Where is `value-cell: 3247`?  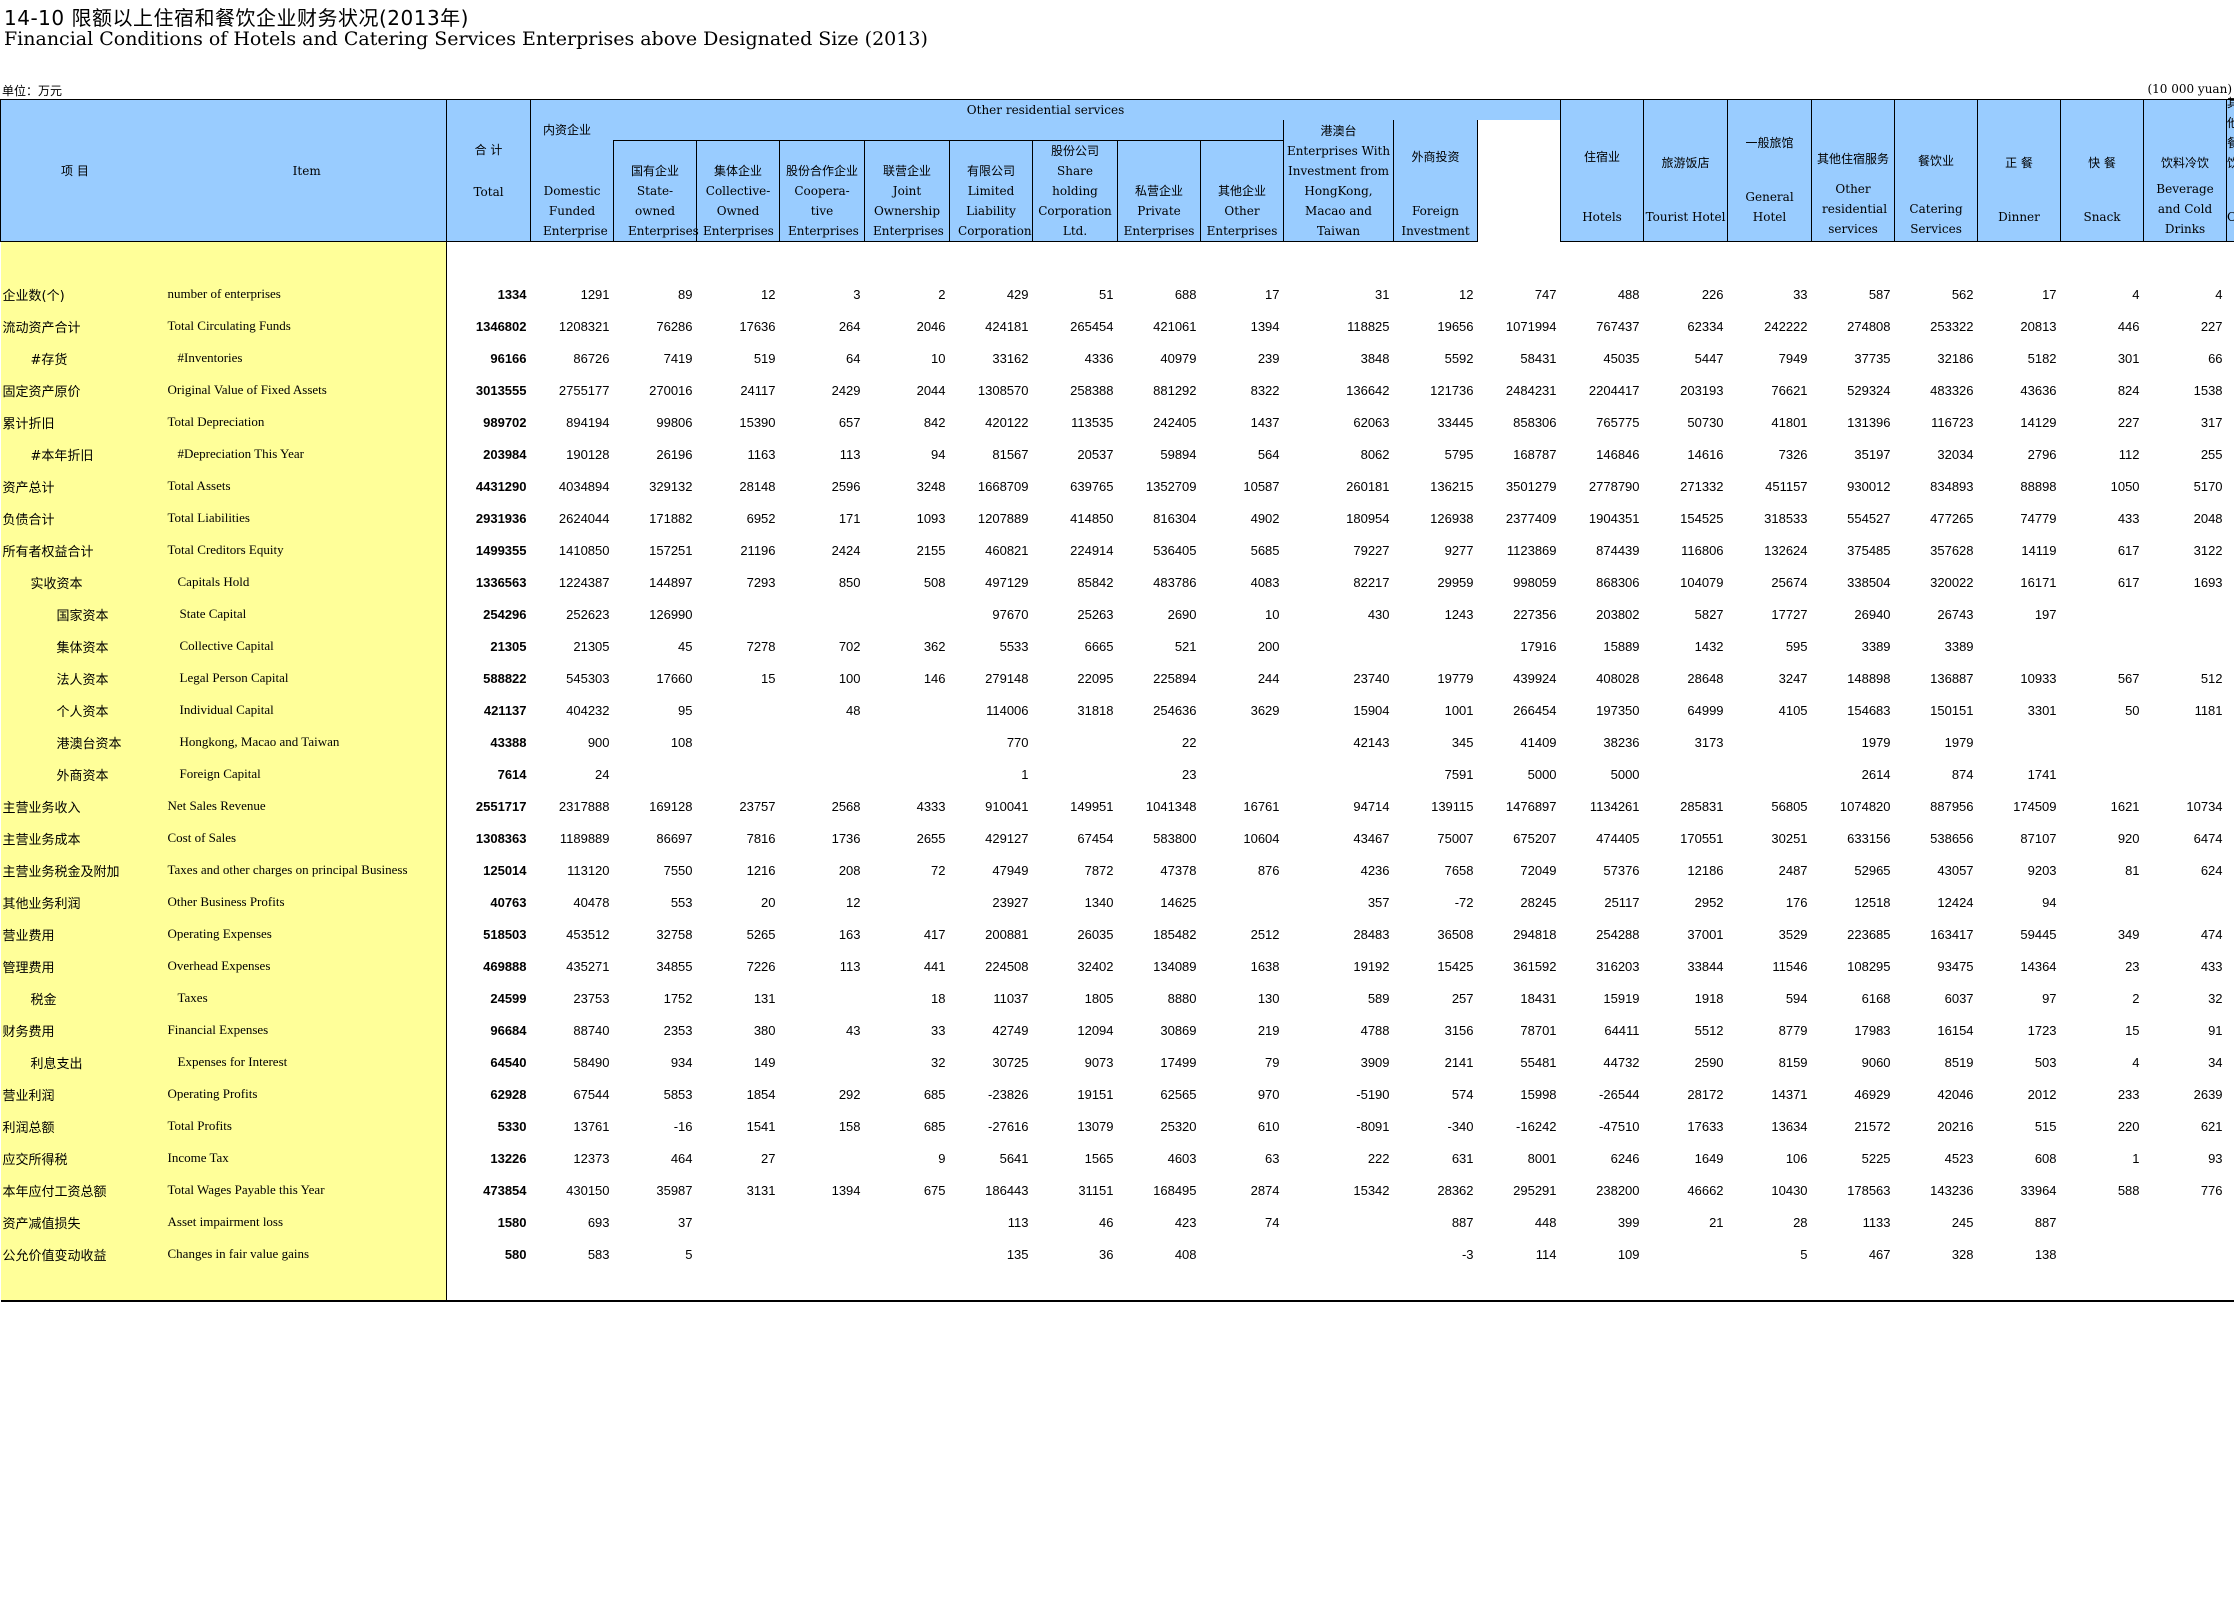
value-cell: 3247 is located at coordinates (1793, 678).